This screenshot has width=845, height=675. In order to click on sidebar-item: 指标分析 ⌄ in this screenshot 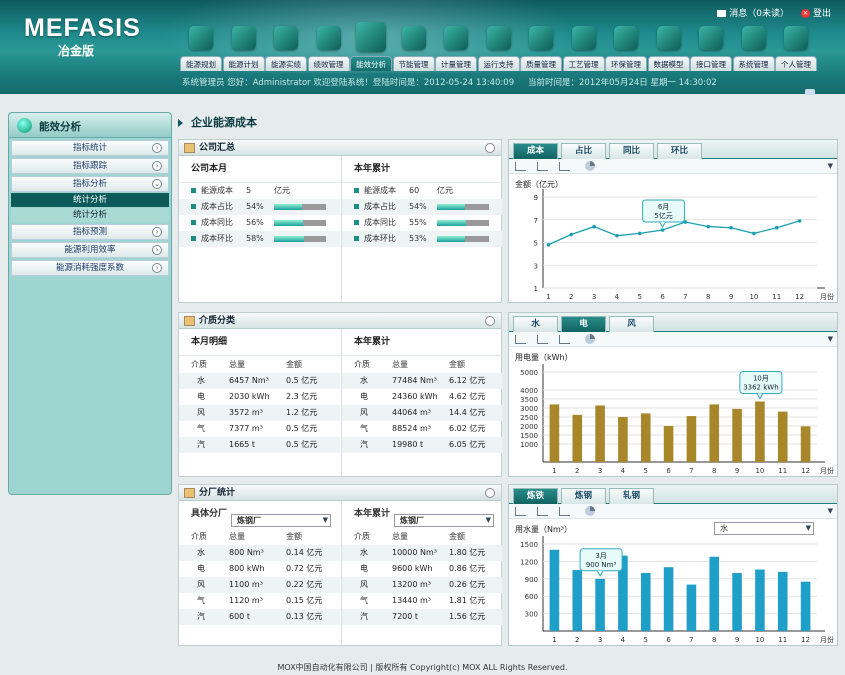, I will do `click(90, 184)`.